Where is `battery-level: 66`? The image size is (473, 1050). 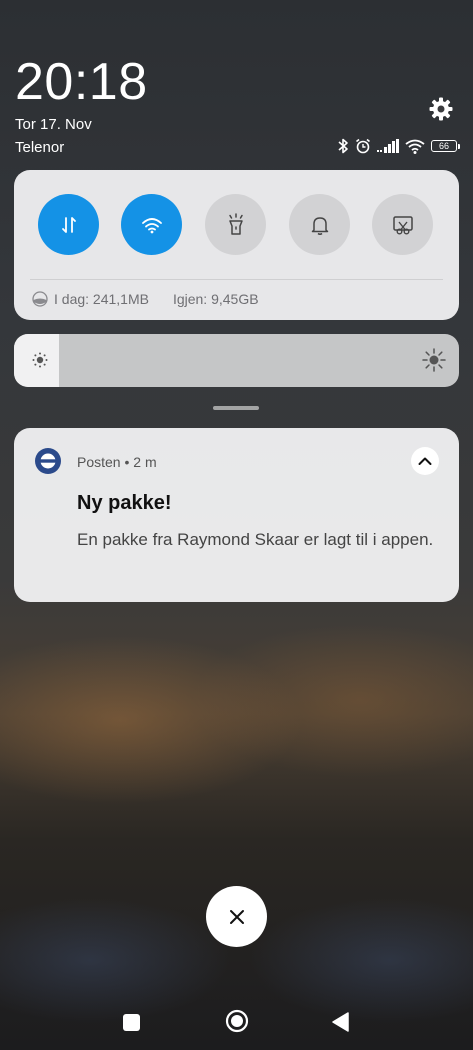 battery-level: 66 is located at coordinates (443, 146).